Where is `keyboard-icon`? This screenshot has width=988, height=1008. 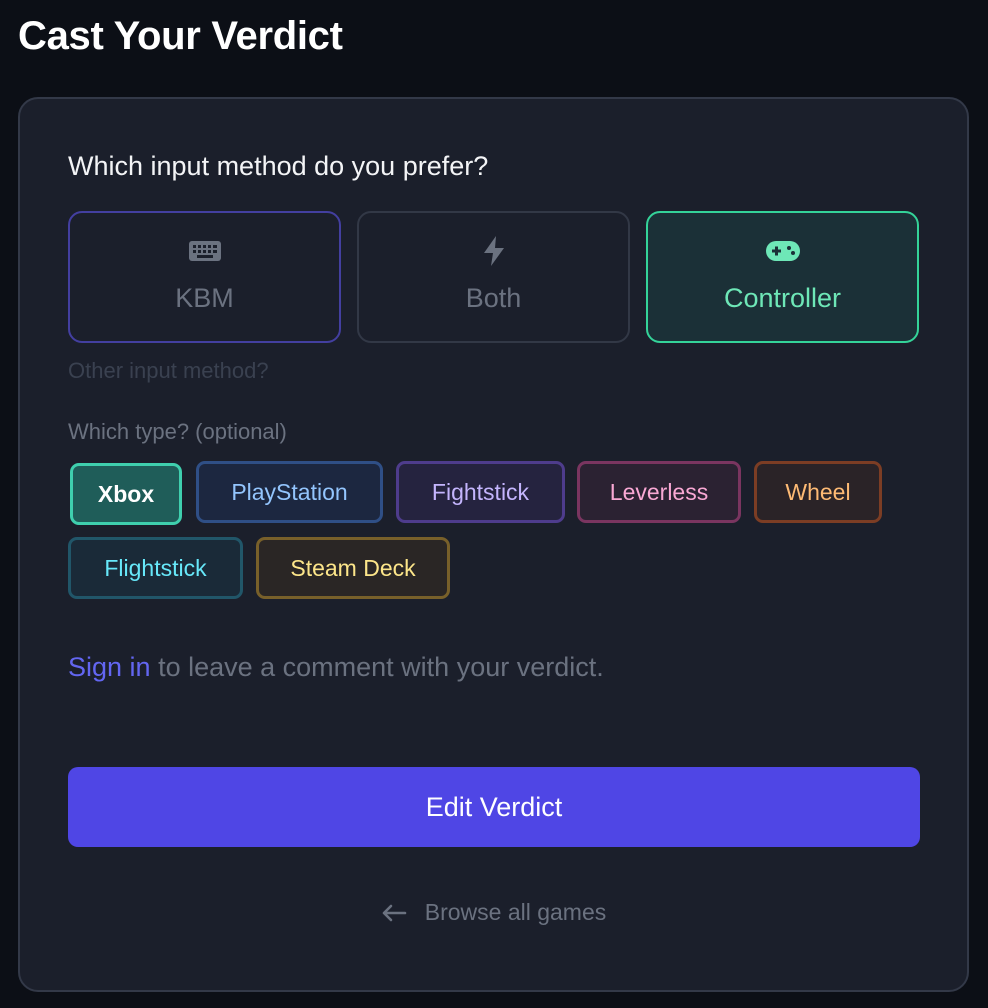
keyboard-icon is located at coordinates (204, 251).